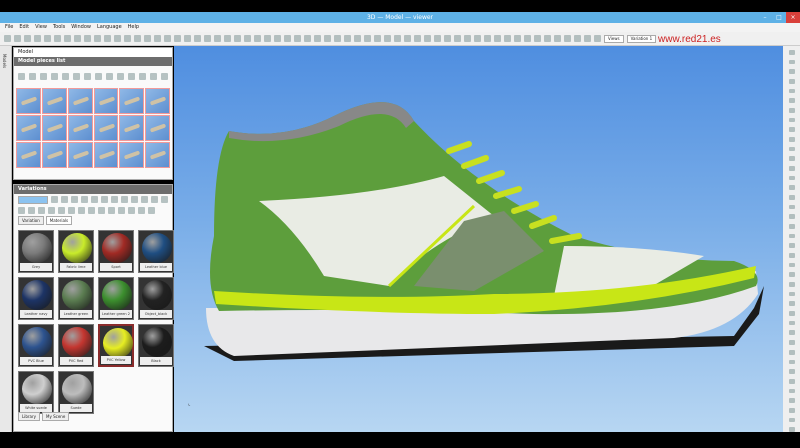 The height and width of the screenshot is (448, 800). What do you see at coordinates (76, 345) in the screenshot?
I see `material-swatch: PVC Red` at bounding box center [76, 345].